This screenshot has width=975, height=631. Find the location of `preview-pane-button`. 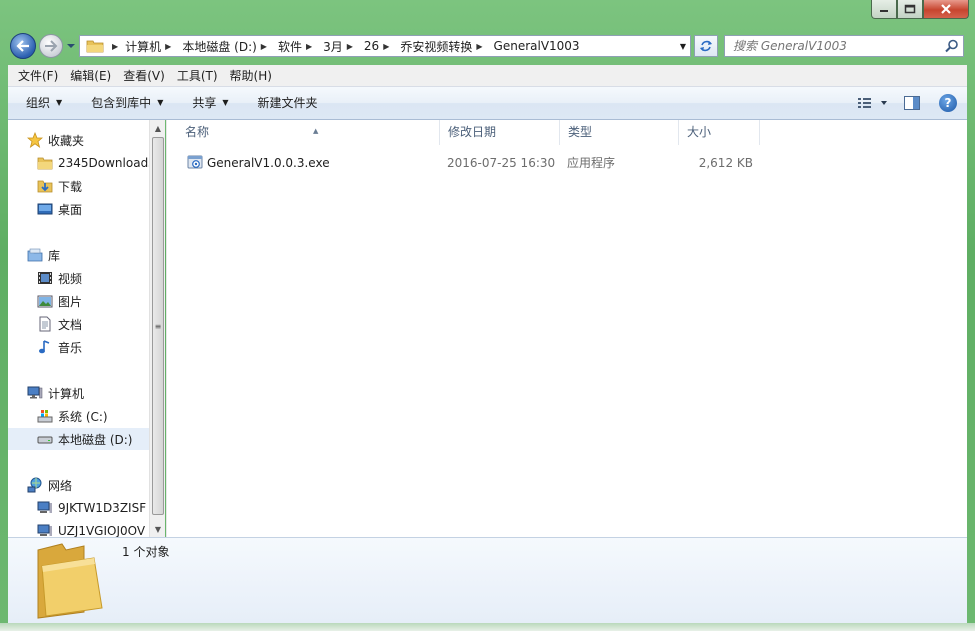

preview-pane-button is located at coordinates (912, 103).